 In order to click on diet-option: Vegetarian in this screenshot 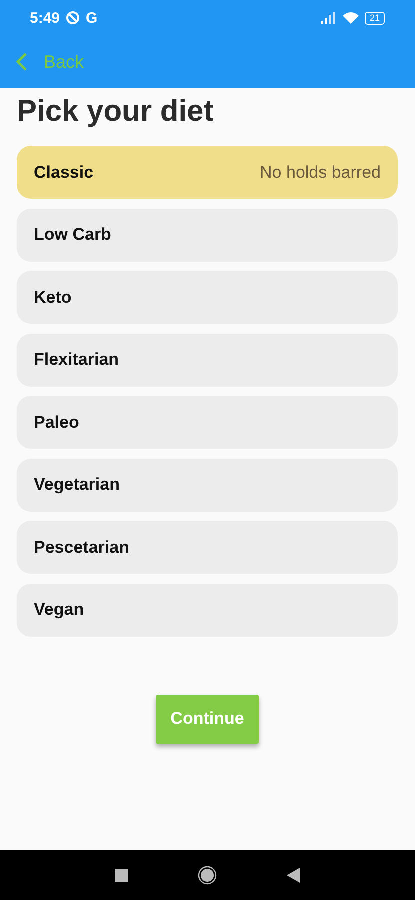, I will do `click(207, 485)`.